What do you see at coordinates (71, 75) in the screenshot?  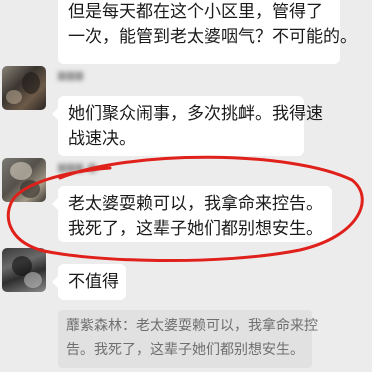 I see `sender-name-blurred: ▆▆▆` at bounding box center [71, 75].